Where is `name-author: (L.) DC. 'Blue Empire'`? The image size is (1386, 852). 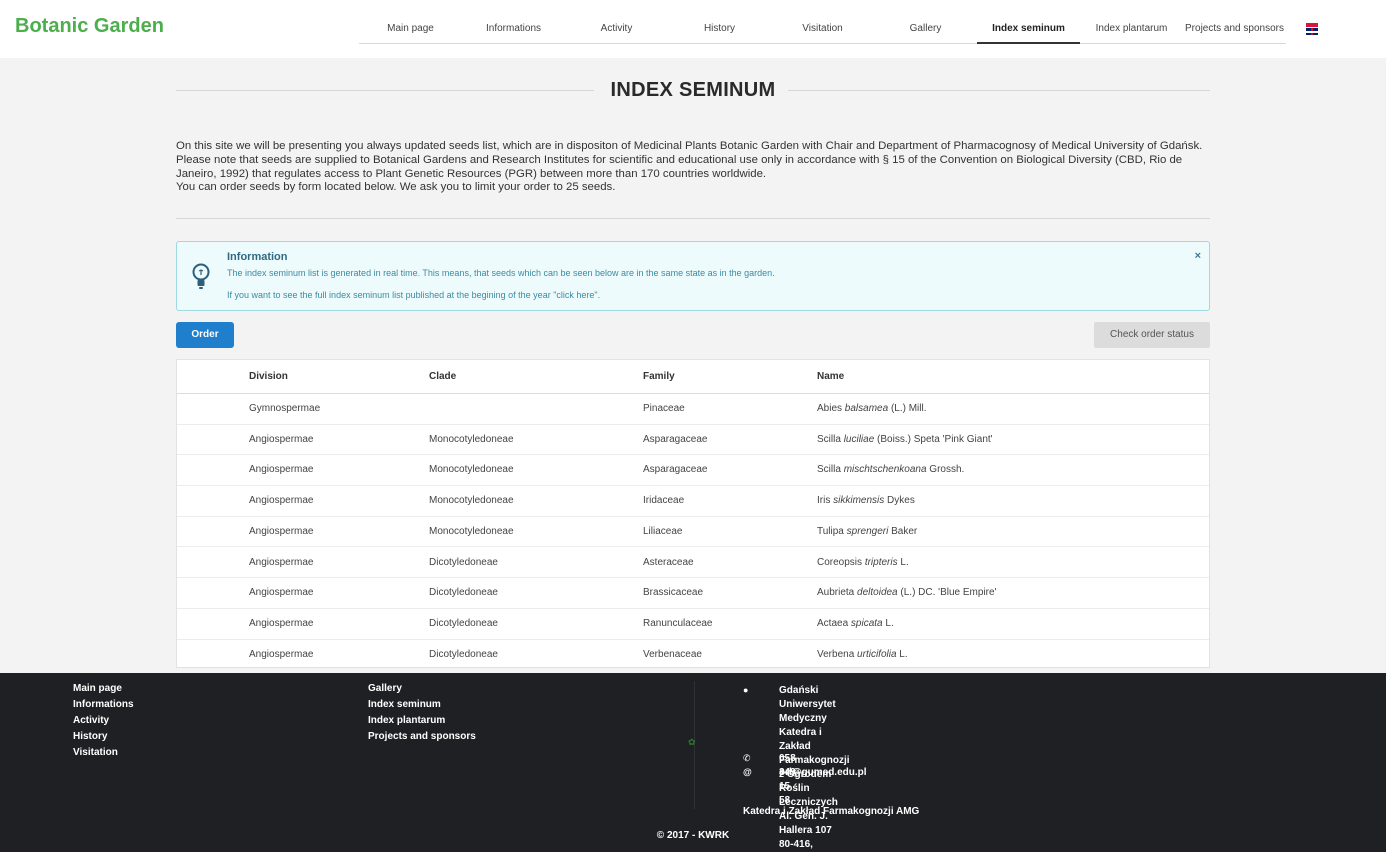 name-author: (L.) DC. 'Blue Empire' is located at coordinates (948, 593).